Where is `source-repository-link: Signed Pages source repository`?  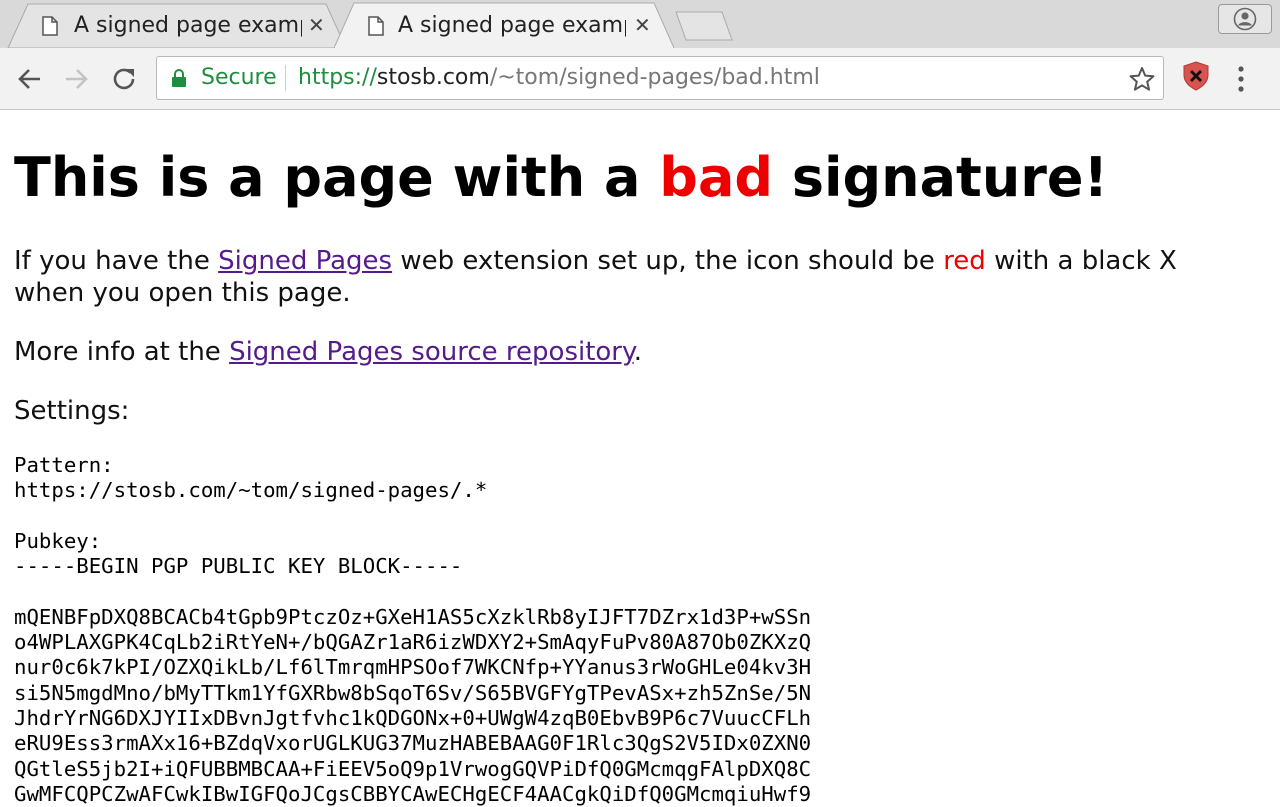 source-repository-link: Signed Pages source repository is located at coordinates (431, 352).